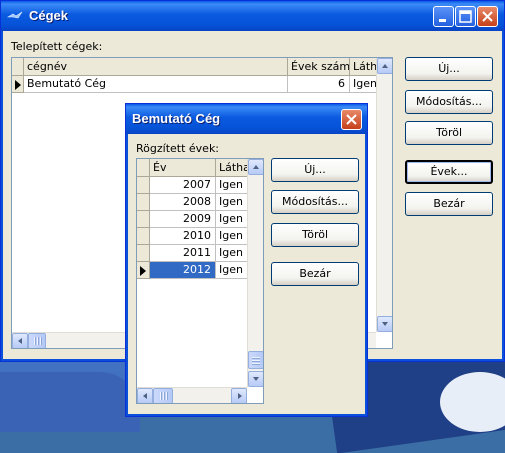 Image resolution: width=505 pixels, height=453 pixels. Describe the element at coordinates (319, 67) in the screenshot. I see `column-header-years: Évek száma` at that location.